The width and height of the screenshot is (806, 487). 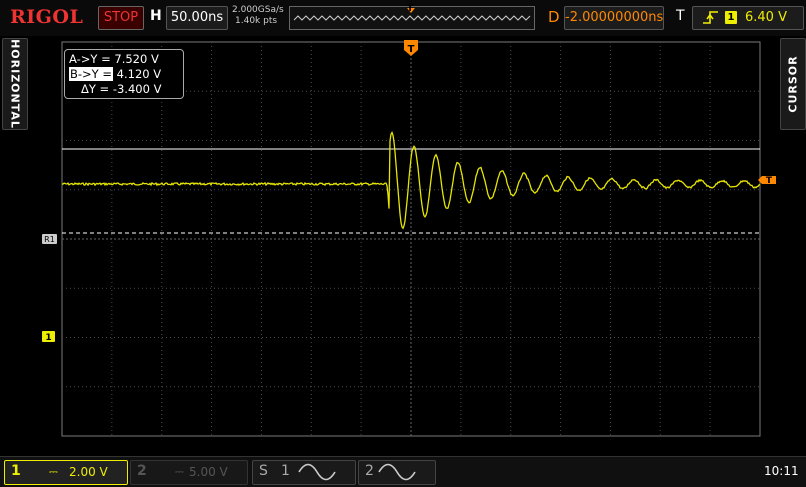 I want to click on ch2-scale: 5.00 V, so click(x=208, y=472).